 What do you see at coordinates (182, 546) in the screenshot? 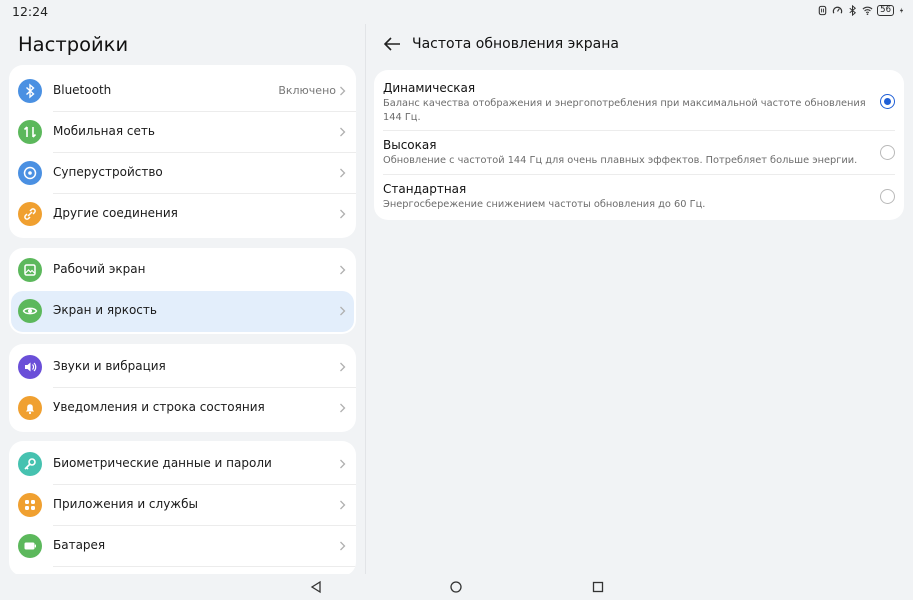
I see `settings-item-battery: Батарея` at bounding box center [182, 546].